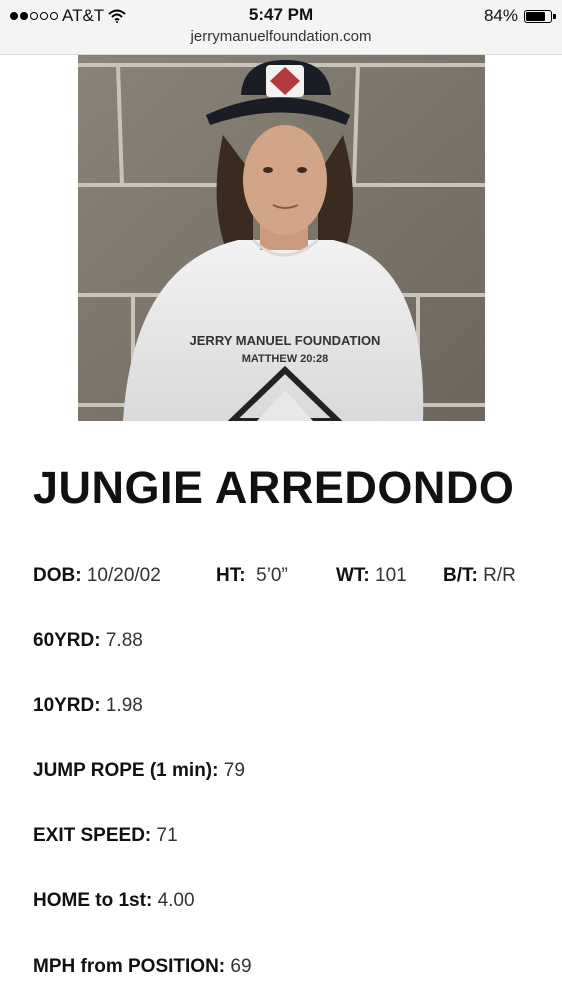 The height and width of the screenshot is (1000, 562). Describe the element at coordinates (231, 575) in the screenshot. I see `stat-label: HT:` at that location.